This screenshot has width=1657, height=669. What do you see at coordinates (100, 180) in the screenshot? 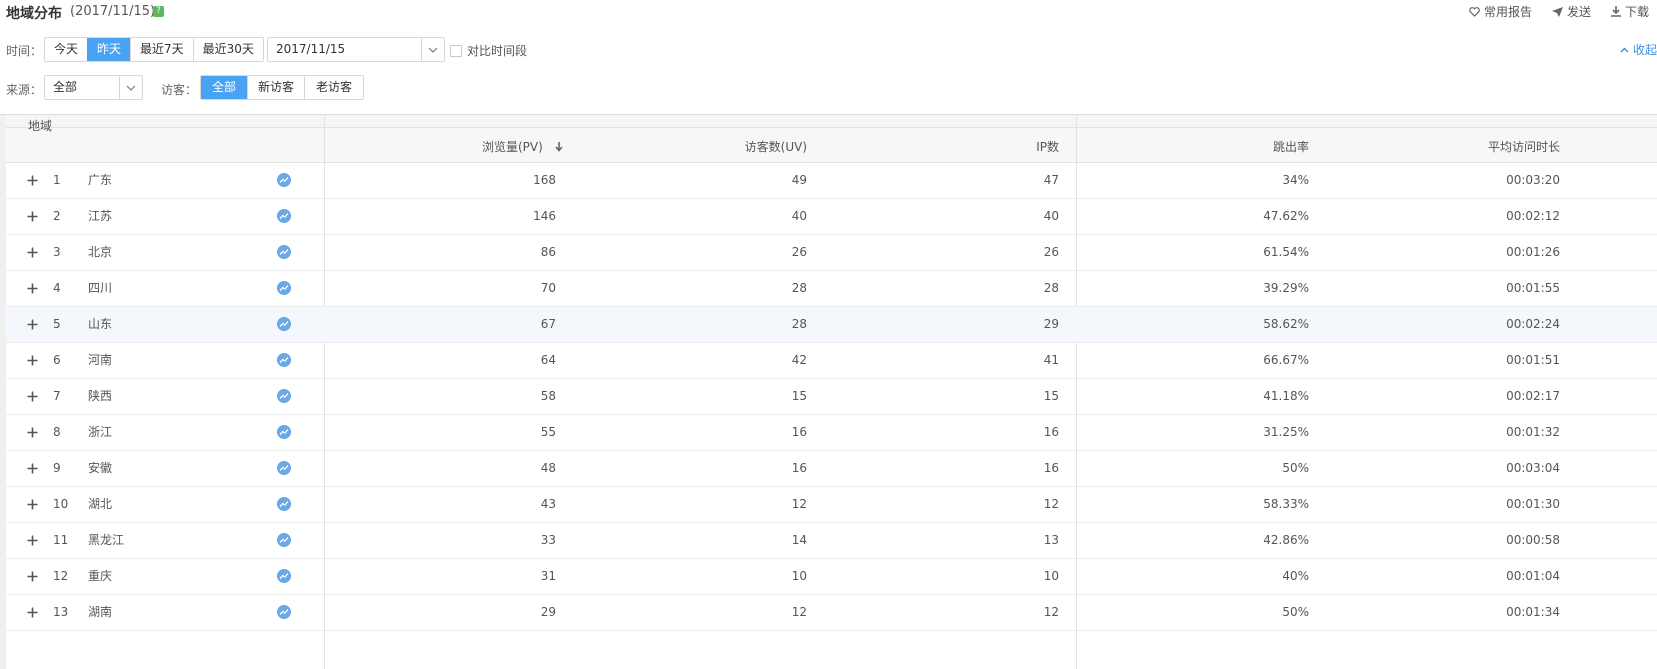
I see `region-cell: 广东` at bounding box center [100, 180].